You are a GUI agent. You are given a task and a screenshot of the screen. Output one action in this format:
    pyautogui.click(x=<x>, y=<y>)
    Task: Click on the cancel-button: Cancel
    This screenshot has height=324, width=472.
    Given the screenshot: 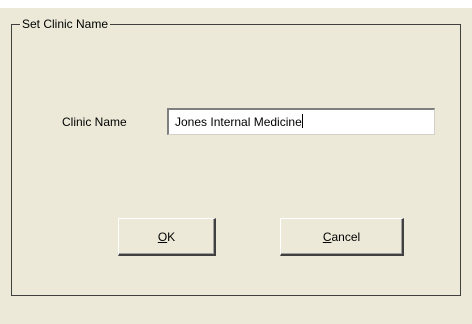 What is the action you would take?
    pyautogui.click(x=342, y=237)
    